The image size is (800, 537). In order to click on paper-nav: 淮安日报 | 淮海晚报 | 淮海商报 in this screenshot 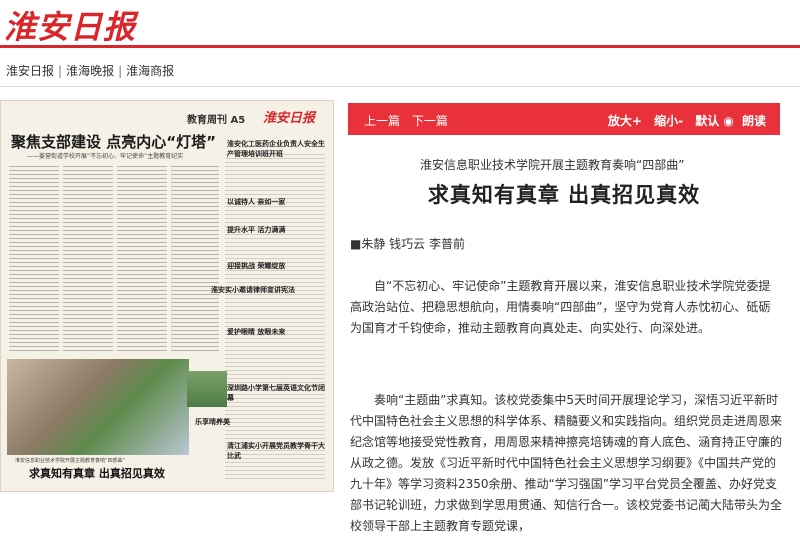, I will do `click(90, 70)`.